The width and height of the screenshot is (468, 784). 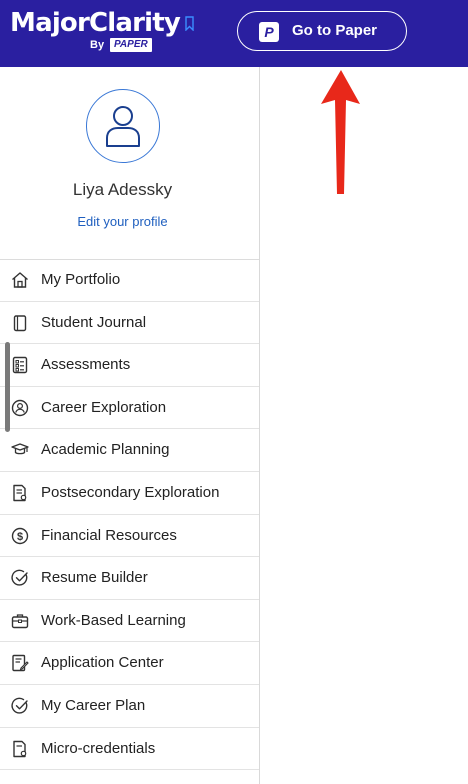 I want to click on sidebar-item-application-center: Application Center, so click(x=129, y=663).